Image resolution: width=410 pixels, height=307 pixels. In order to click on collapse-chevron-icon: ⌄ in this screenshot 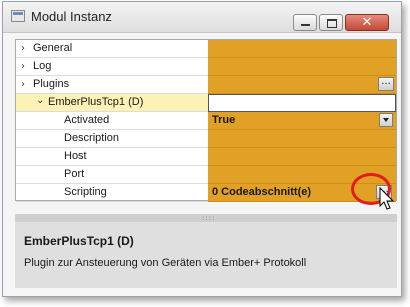, I will do `click(40, 100)`.